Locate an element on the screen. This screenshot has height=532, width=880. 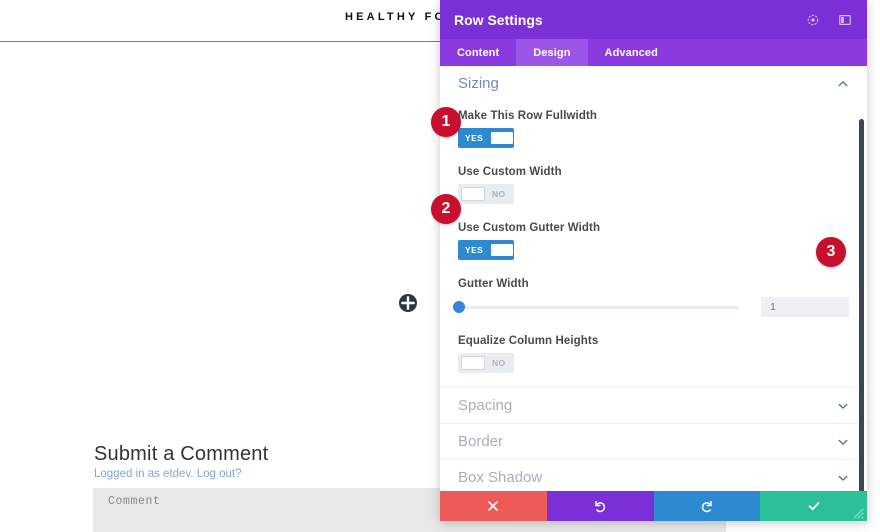
tab-content: Content is located at coordinates (478, 52).